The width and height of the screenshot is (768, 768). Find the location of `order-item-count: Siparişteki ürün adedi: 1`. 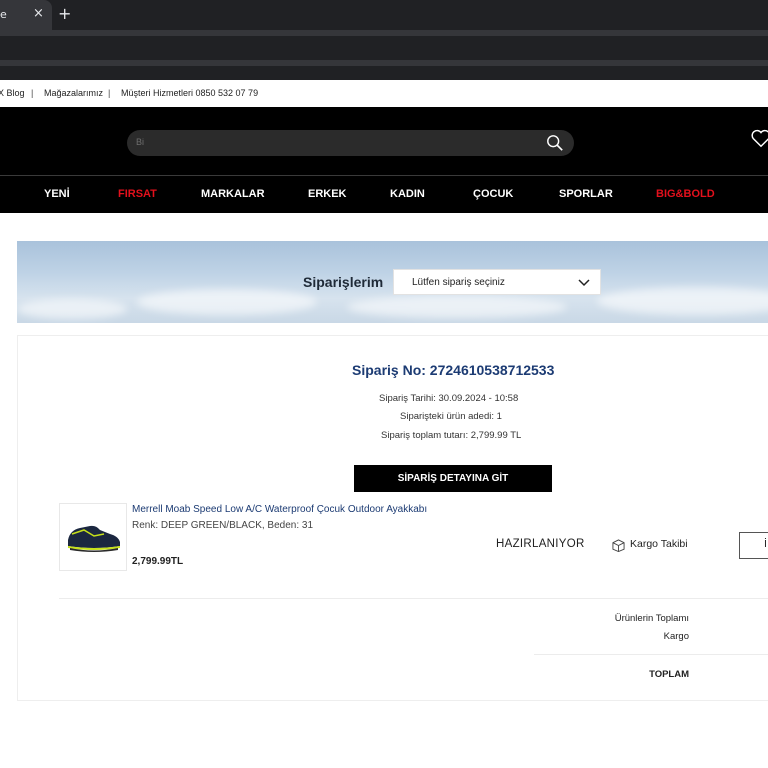

order-item-count: Siparişteki ürün adedi: 1 is located at coordinates (451, 416).